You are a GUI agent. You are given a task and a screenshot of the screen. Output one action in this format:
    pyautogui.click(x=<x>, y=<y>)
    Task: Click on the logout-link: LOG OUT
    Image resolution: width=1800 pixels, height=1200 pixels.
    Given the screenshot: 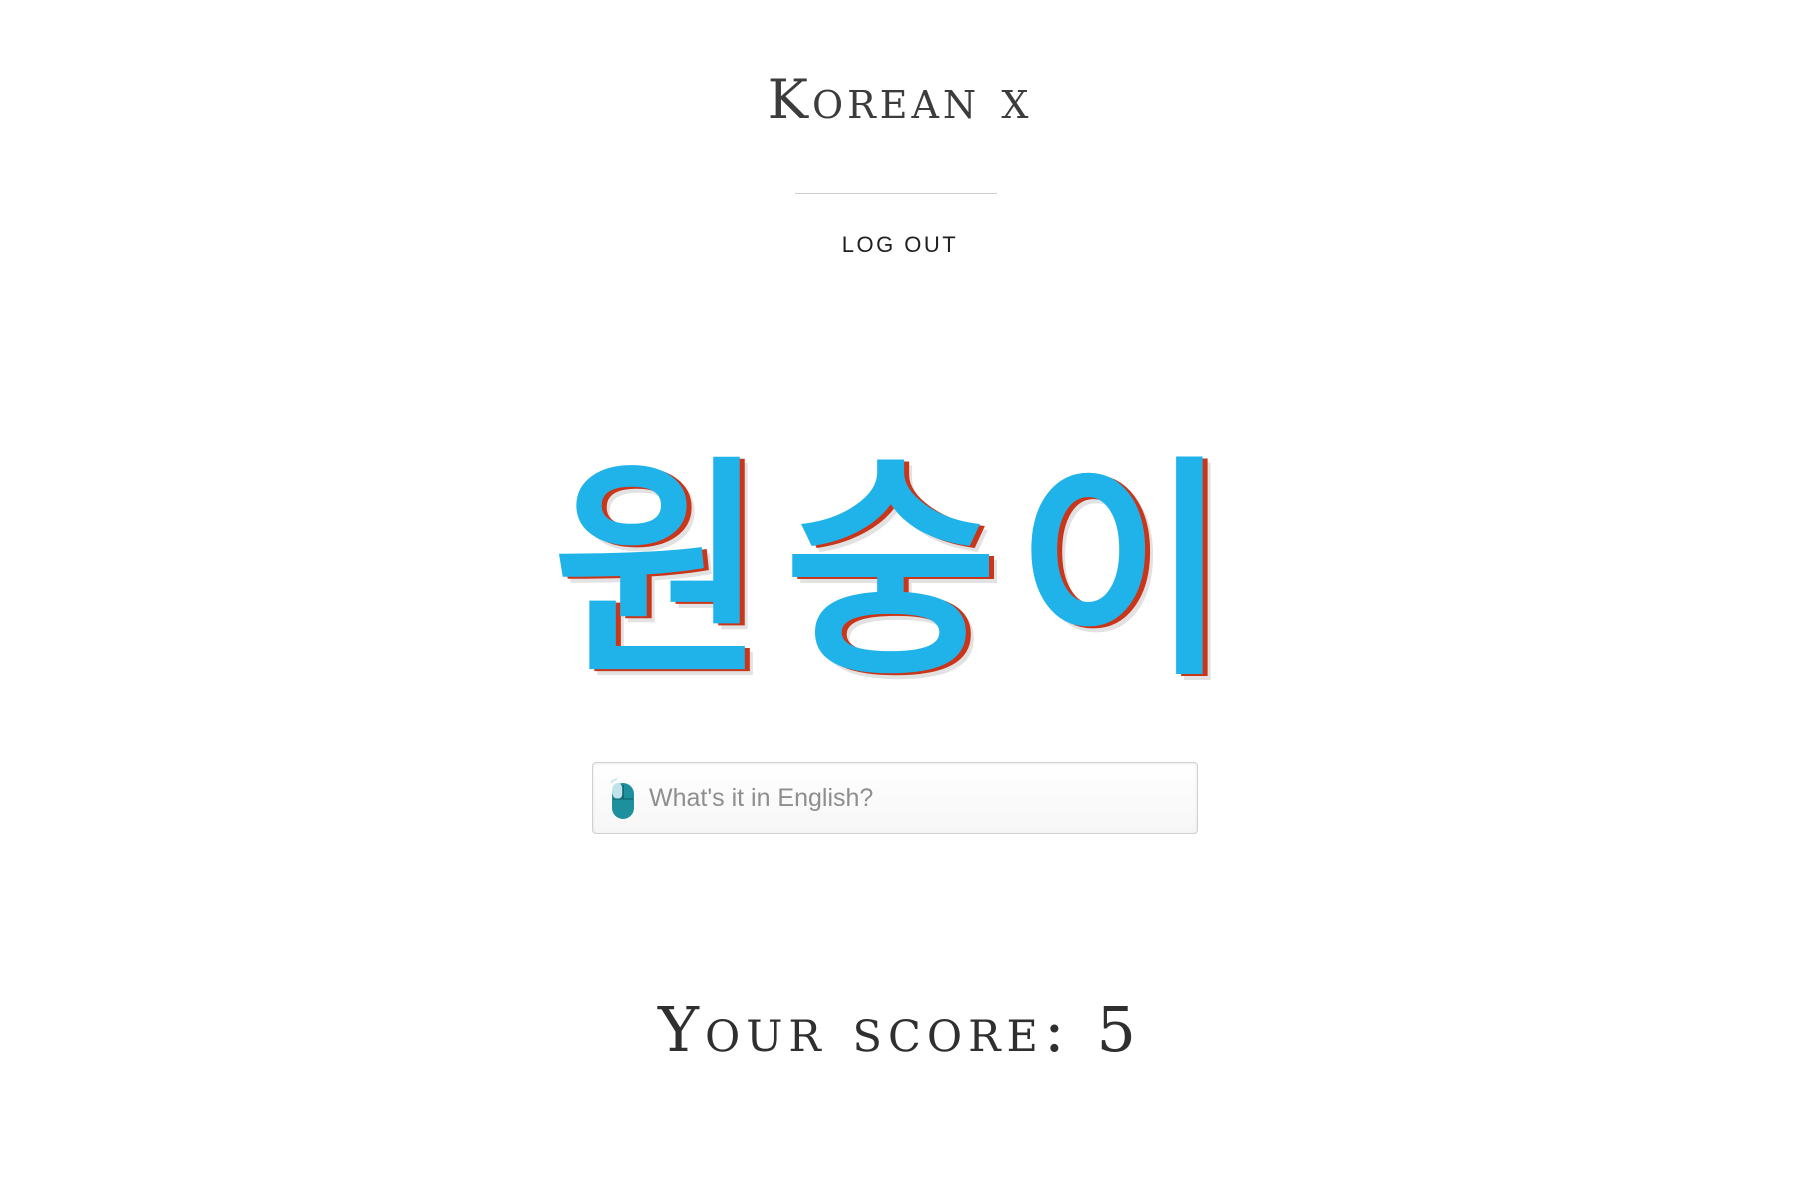 What is the action you would take?
    pyautogui.click(x=900, y=245)
    